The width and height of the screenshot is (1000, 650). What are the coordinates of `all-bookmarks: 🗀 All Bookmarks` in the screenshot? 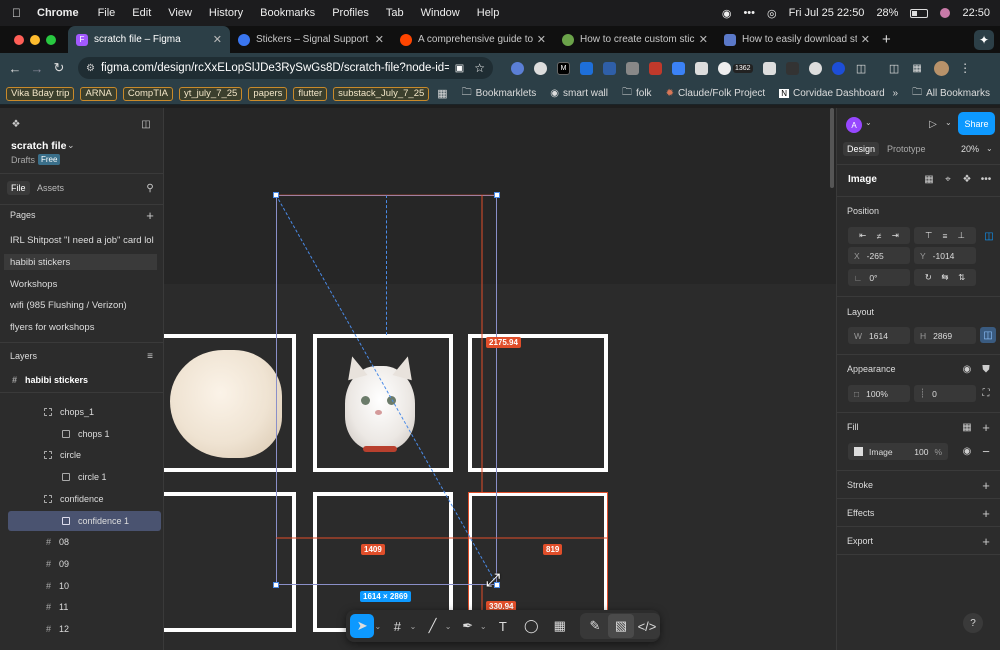 It's located at (951, 93).